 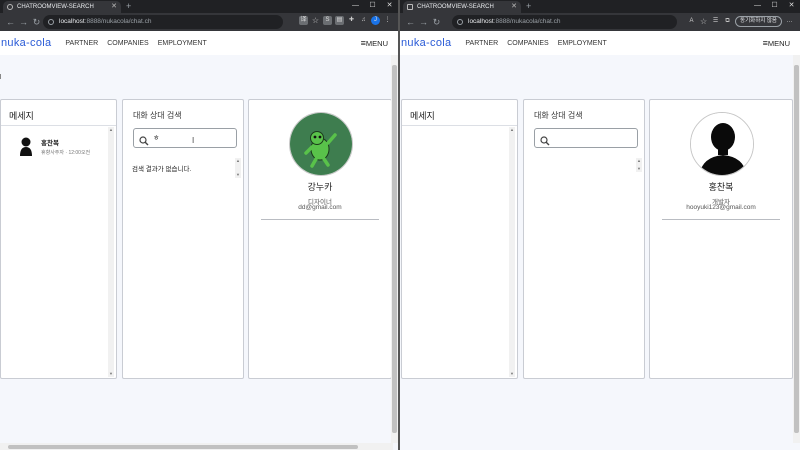 I want to click on horizontal-scrollbar, so click(x=196, y=446).